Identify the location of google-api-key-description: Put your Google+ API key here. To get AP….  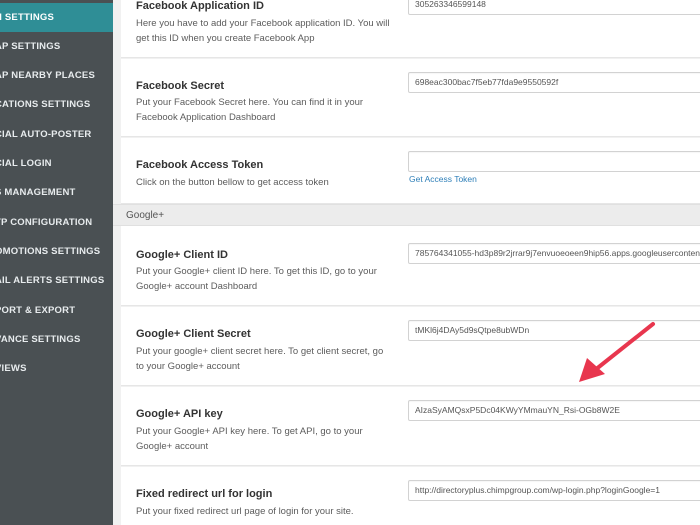
(249, 439).